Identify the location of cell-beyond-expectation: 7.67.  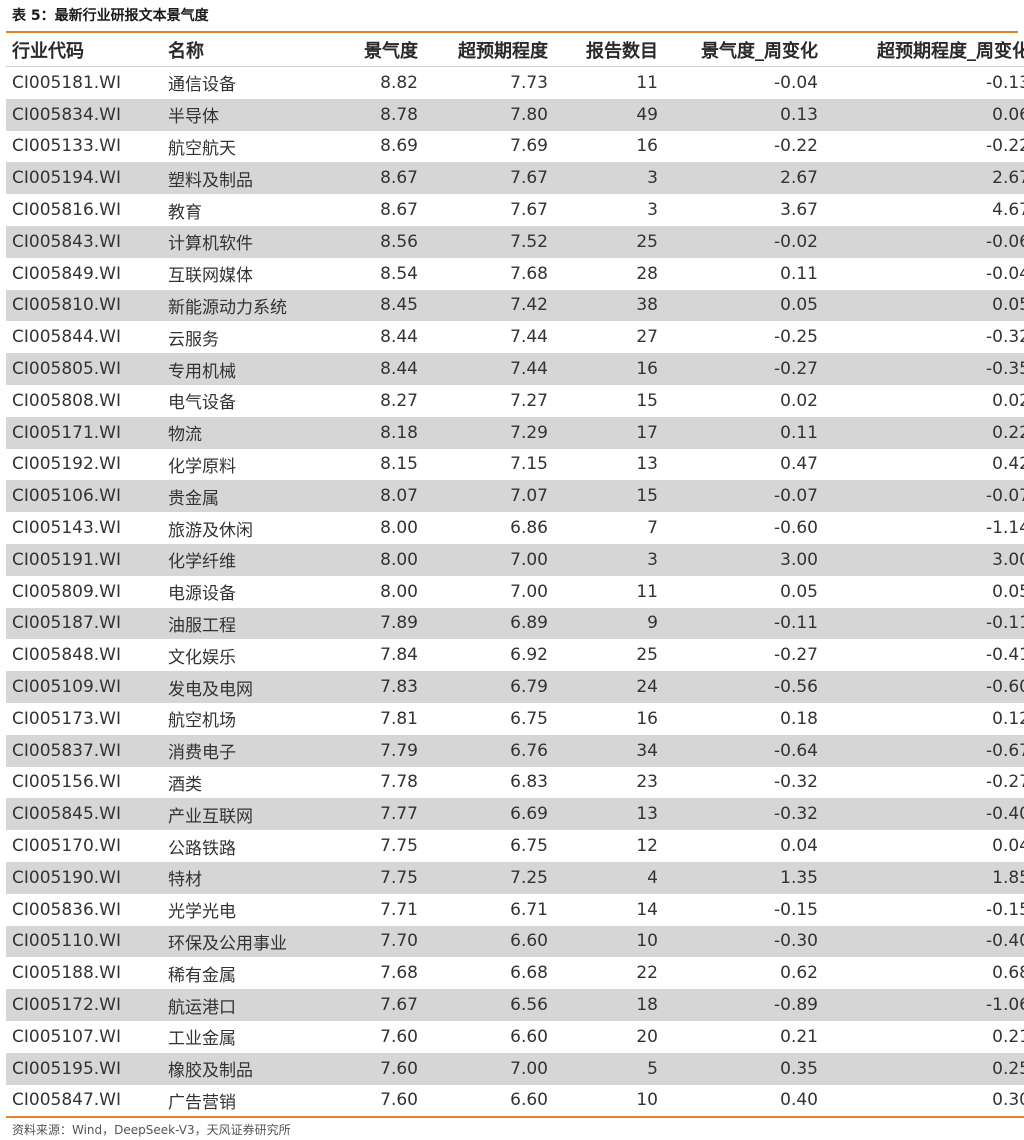
(483, 178).